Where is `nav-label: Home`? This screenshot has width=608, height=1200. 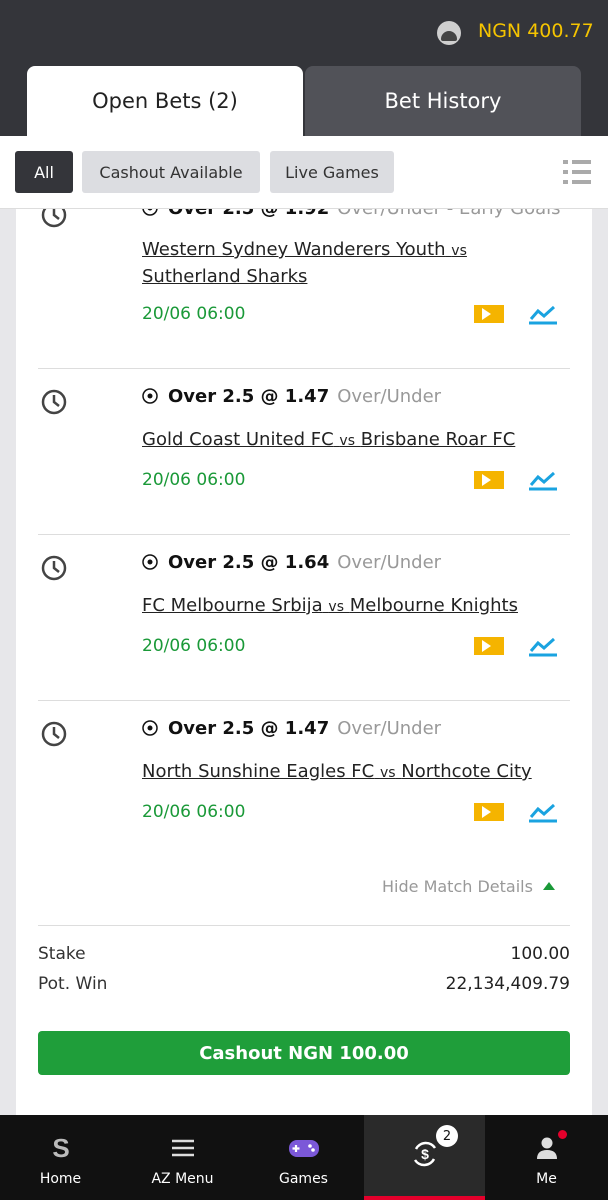 nav-label: Home is located at coordinates (60, 1179).